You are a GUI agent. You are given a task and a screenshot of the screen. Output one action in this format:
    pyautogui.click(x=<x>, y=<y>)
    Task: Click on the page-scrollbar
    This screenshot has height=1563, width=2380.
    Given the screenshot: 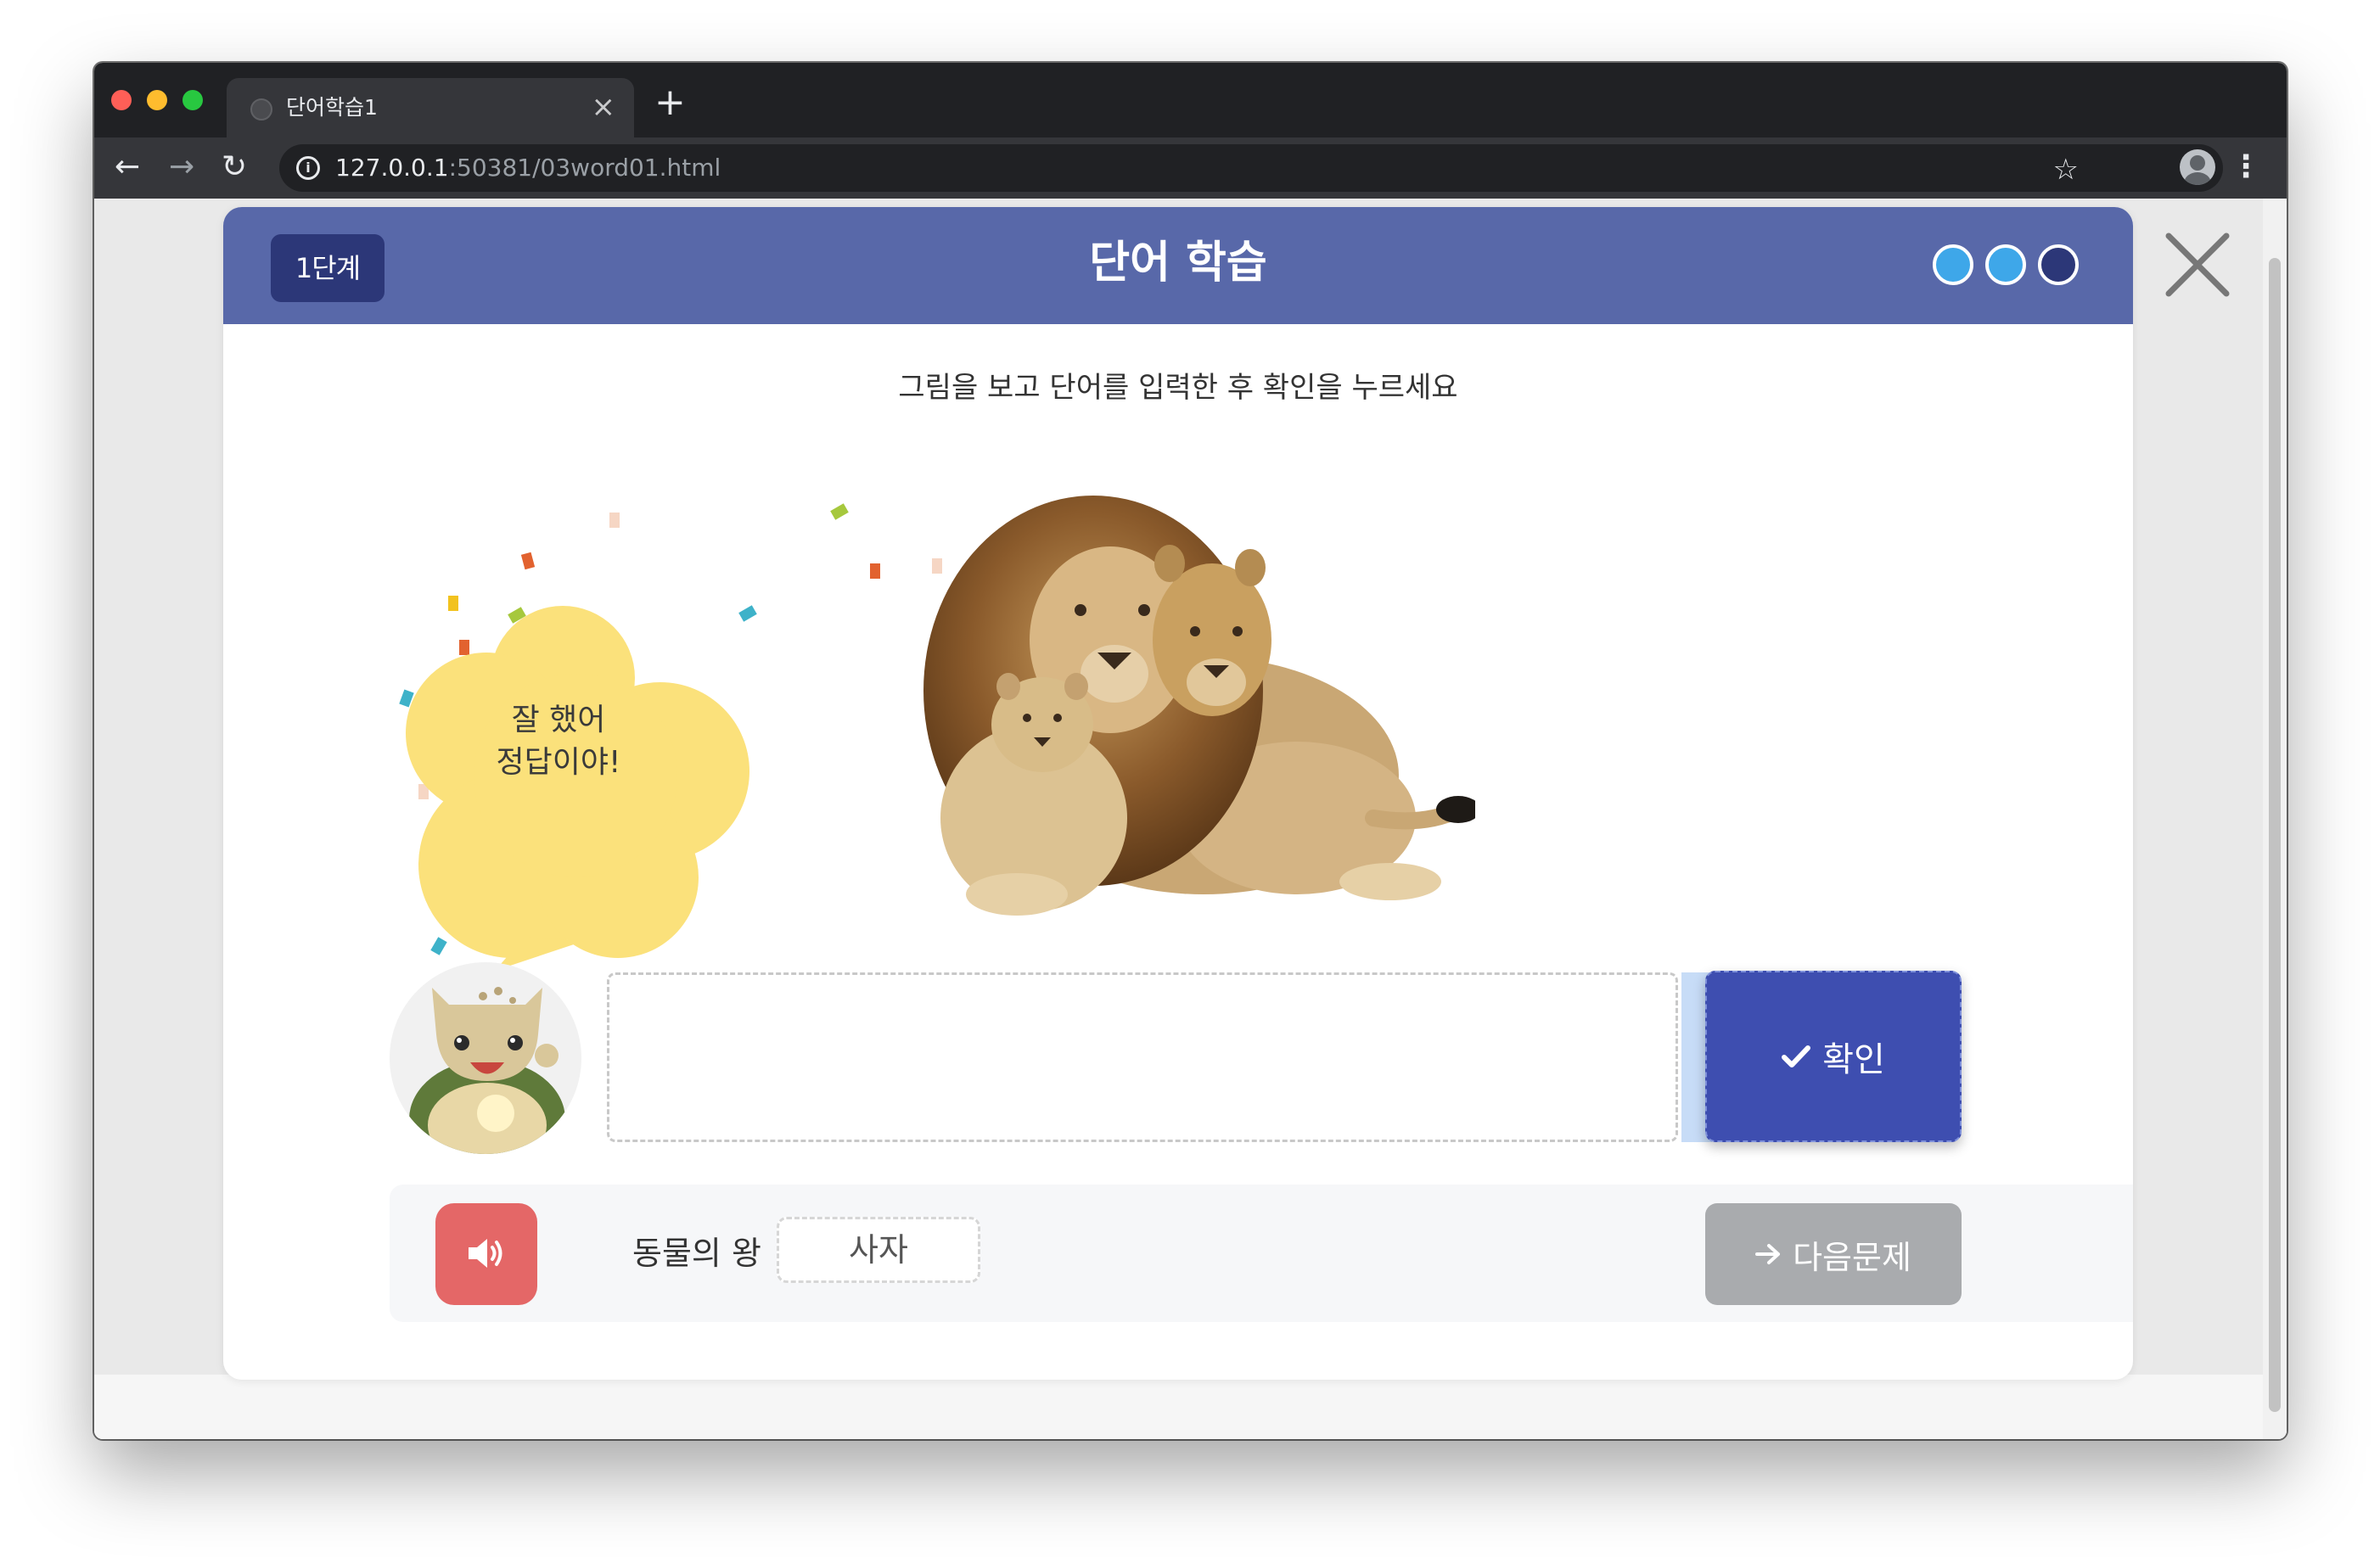 What is the action you would take?
    pyautogui.click(x=2275, y=819)
    